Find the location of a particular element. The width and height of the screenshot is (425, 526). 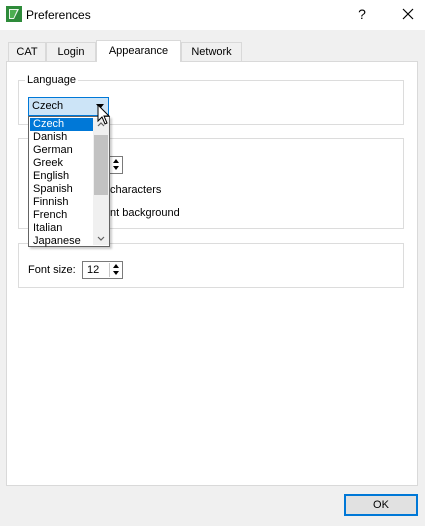

font-size-label: Font size: is located at coordinates (52, 270).